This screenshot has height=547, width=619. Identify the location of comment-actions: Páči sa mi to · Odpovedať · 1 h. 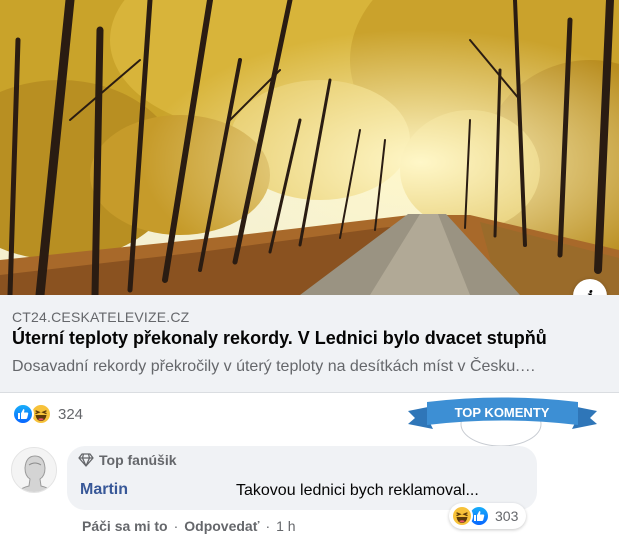
(189, 526).